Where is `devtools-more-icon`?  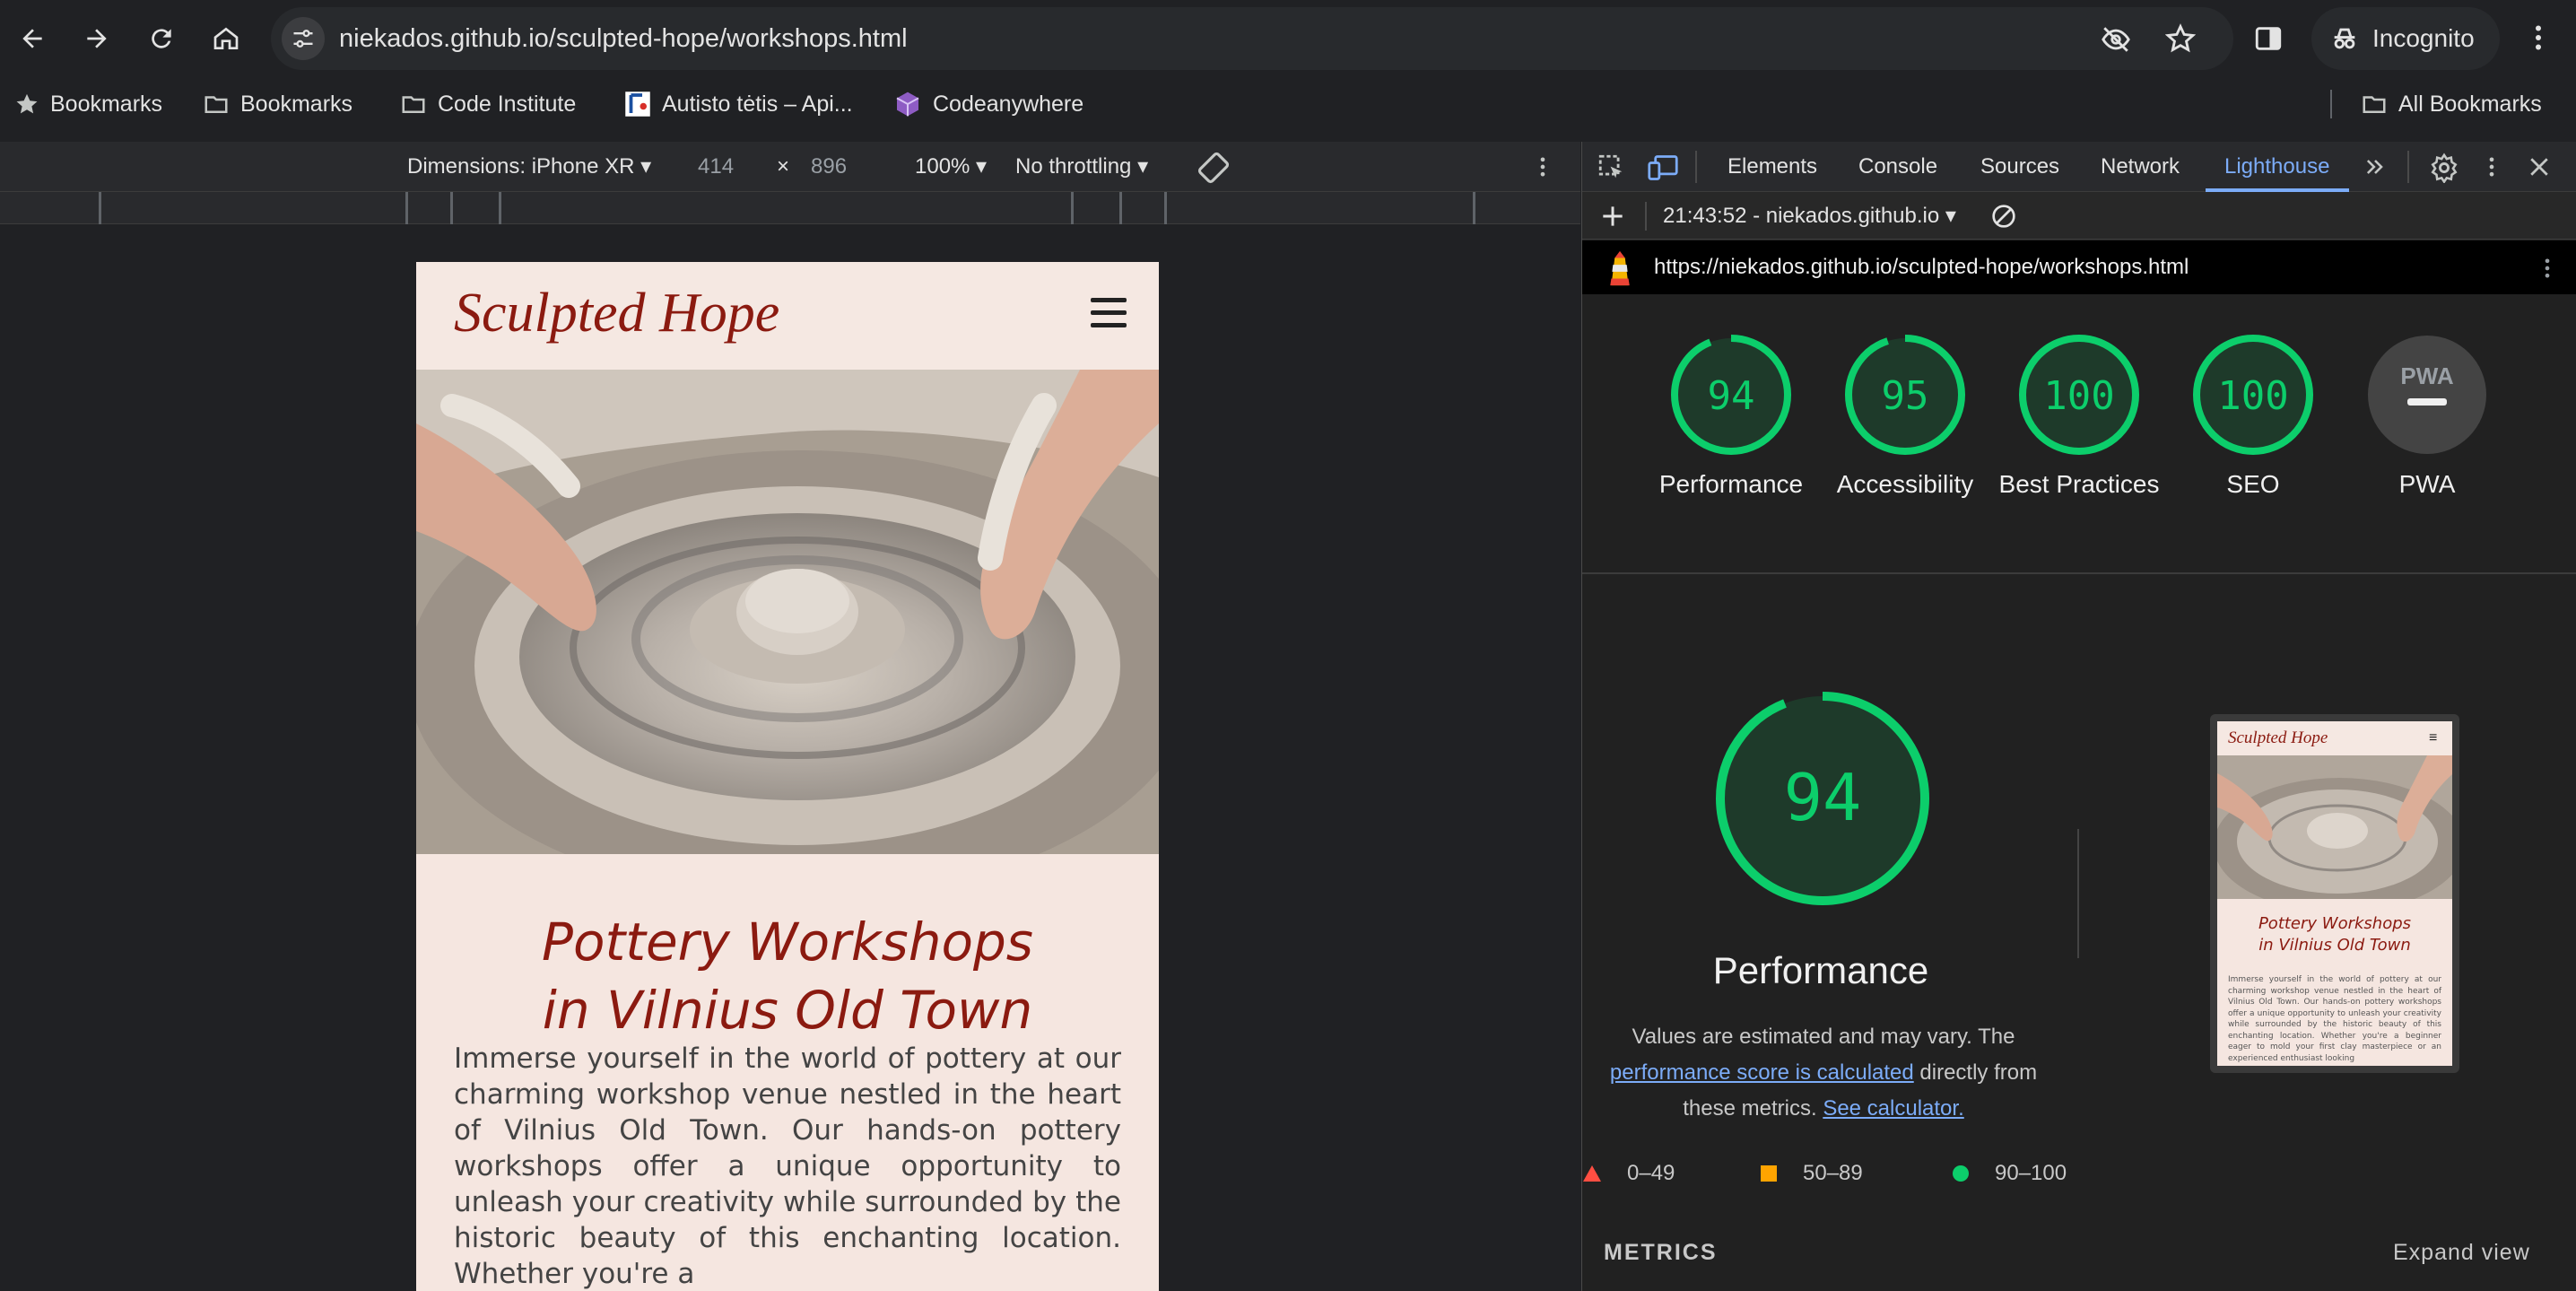
devtools-more-icon is located at coordinates (2491, 167).